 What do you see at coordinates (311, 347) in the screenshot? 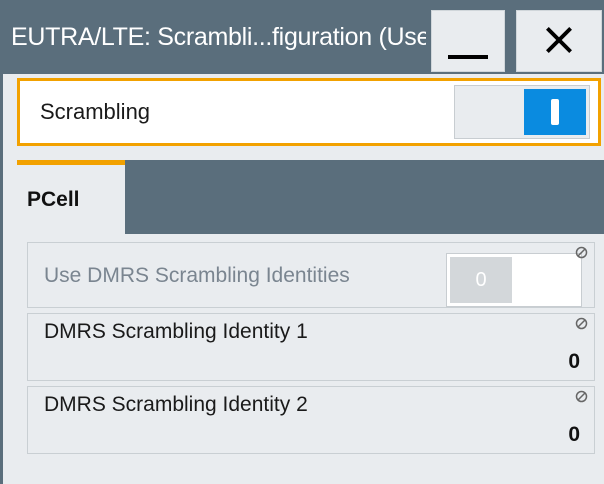
I see `dmrs-identity-1-field: DMRS Scrambling Identity 1 0` at bounding box center [311, 347].